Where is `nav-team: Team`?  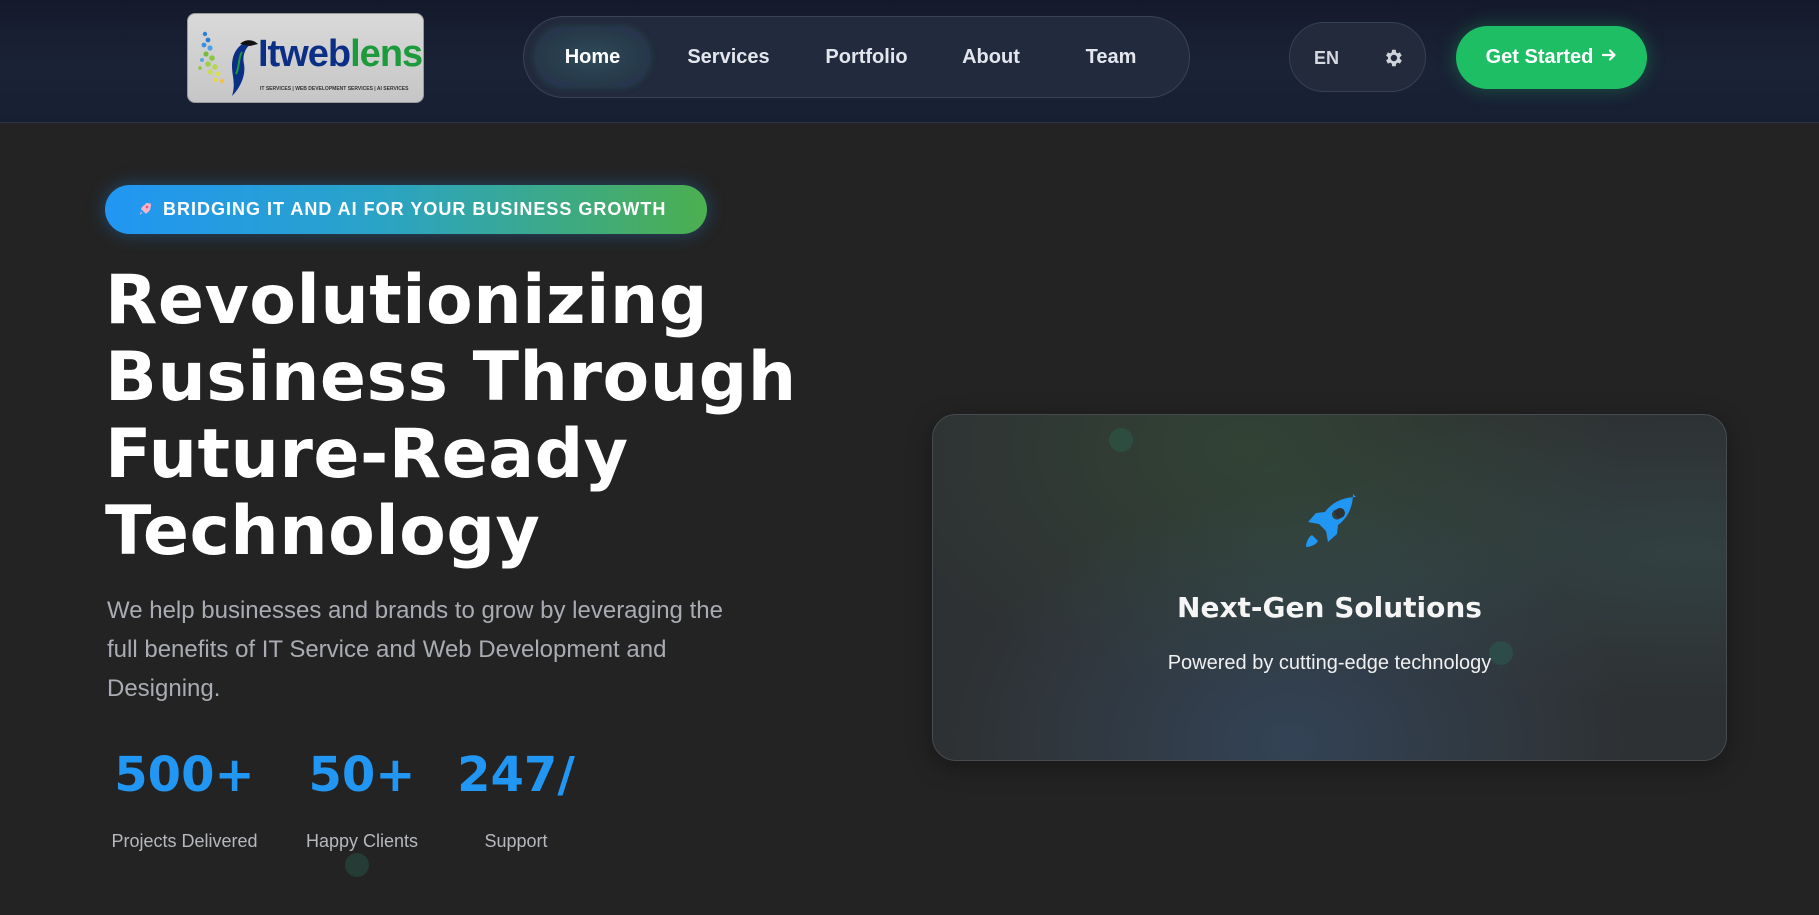 nav-team: Team is located at coordinates (1111, 57).